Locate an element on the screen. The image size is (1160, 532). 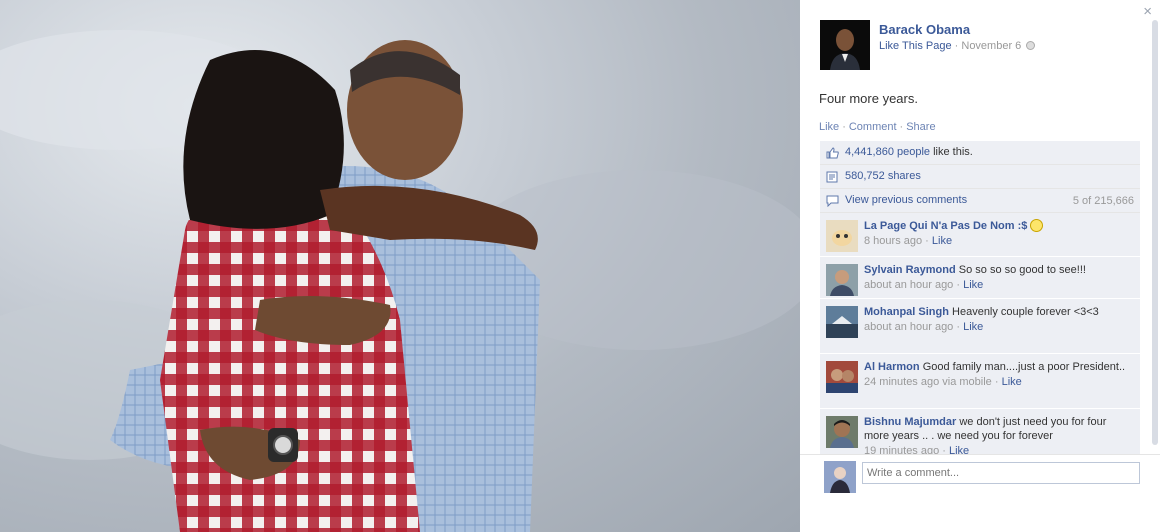
shares-row: 580,752 shares is located at coordinates (980, 177).